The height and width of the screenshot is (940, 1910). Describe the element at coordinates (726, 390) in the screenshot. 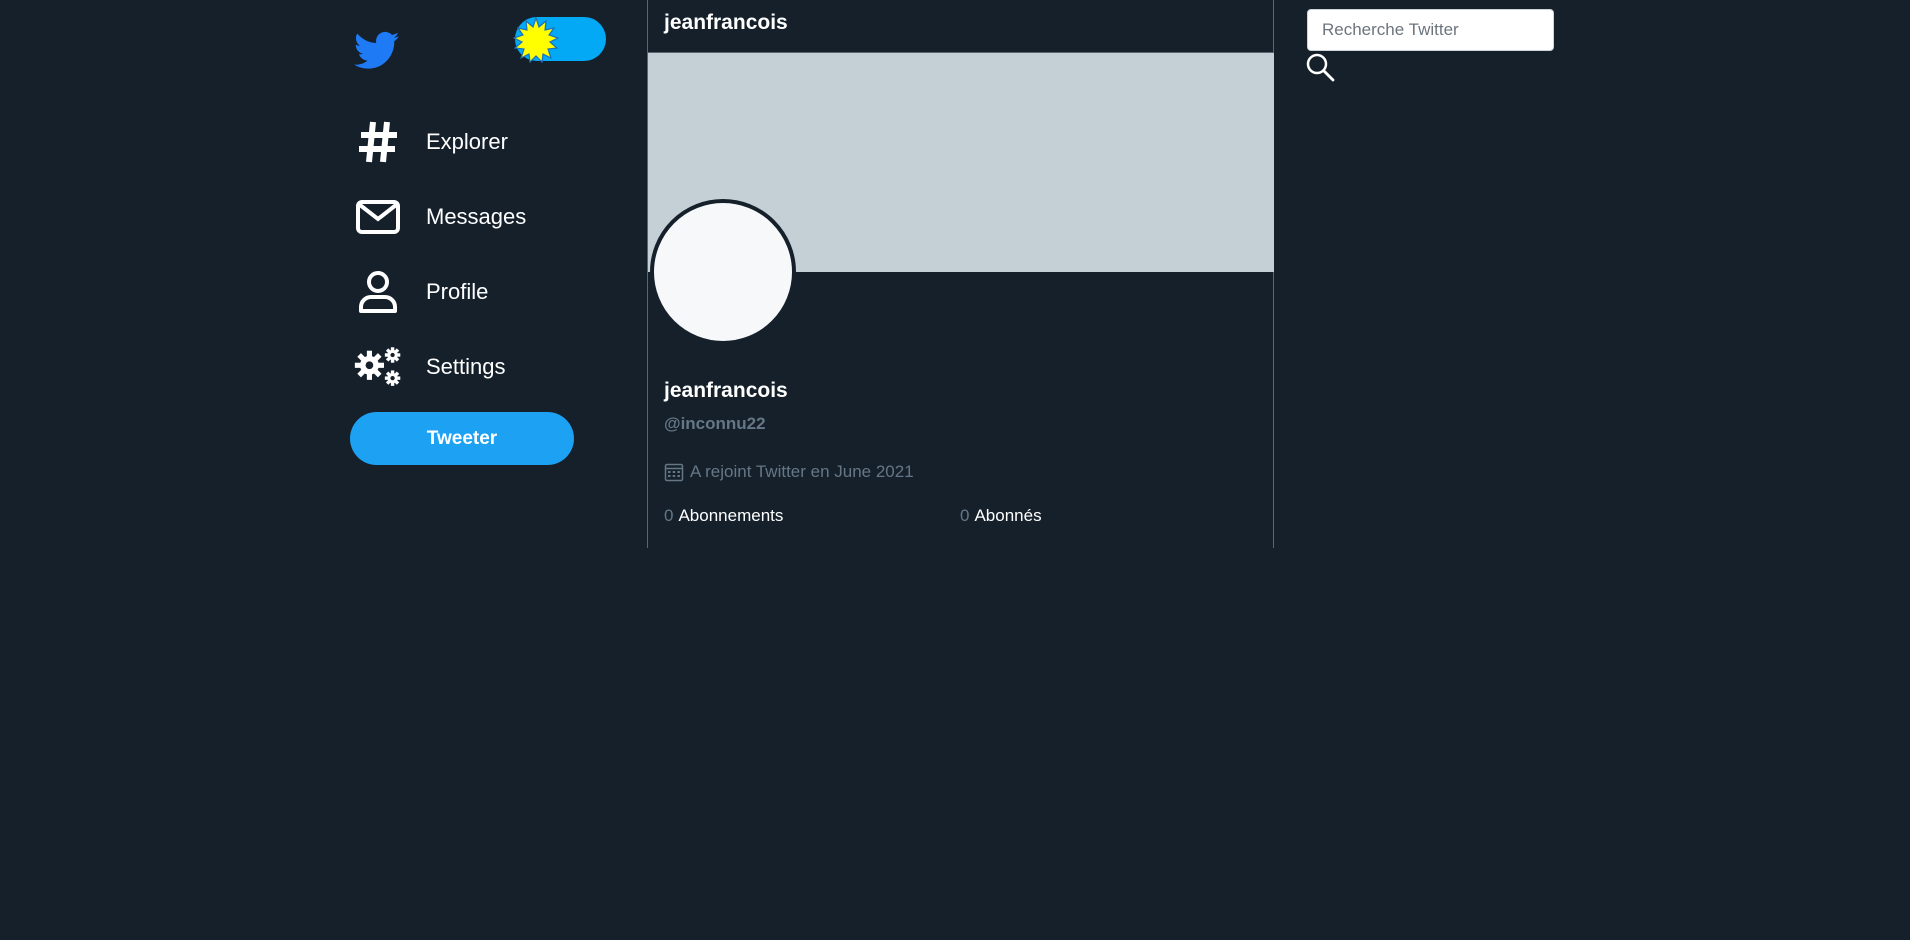

I see `profile-display-name: jeanfrancois` at that location.